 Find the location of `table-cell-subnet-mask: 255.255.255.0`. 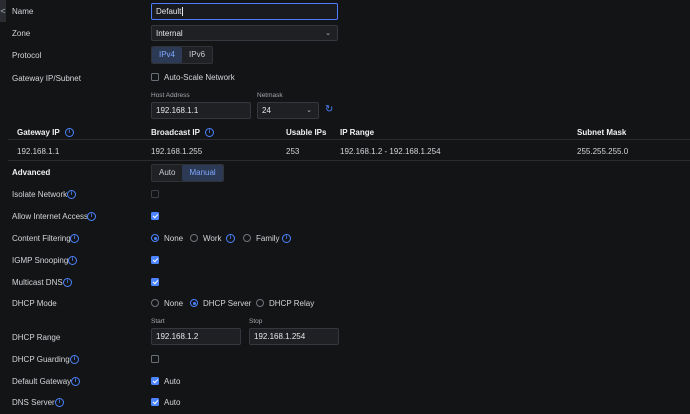

table-cell-subnet-mask: 255.255.255.0 is located at coordinates (603, 151).